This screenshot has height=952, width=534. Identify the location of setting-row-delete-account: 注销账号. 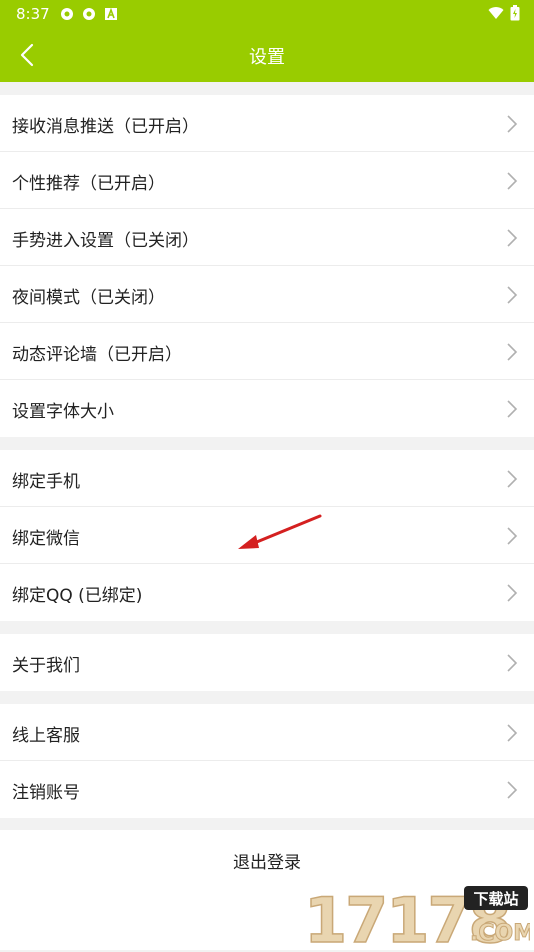
(267, 789).